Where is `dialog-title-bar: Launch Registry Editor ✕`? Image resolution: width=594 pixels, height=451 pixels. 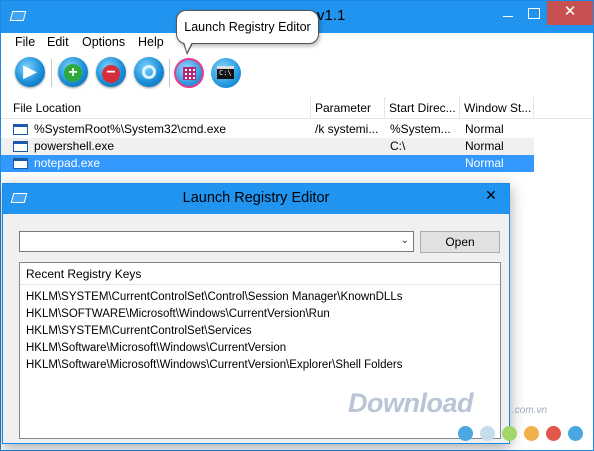
dialog-title-bar: Launch Registry Editor ✕ is located at coordinates (256, 199).